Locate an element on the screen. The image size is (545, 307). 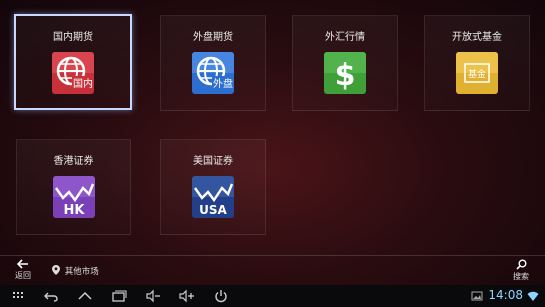
recent-apps-icon is located at coordinates (119, 296).